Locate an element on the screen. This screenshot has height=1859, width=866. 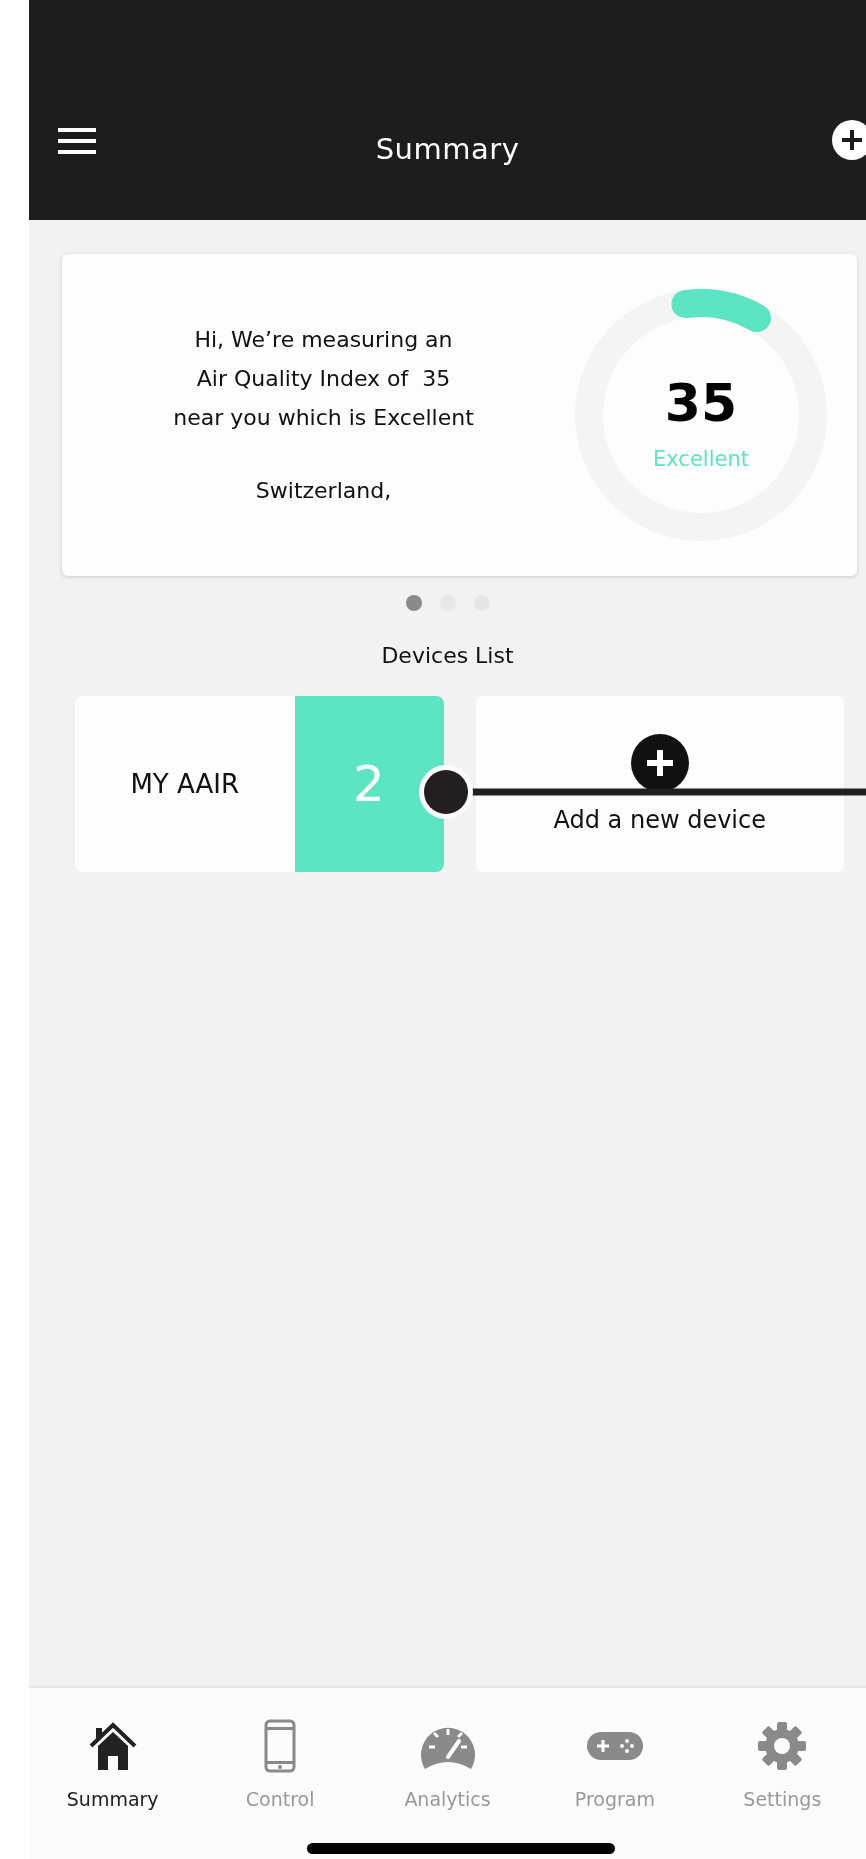
aqi-value: 35 is located at coordinates (701, 403).